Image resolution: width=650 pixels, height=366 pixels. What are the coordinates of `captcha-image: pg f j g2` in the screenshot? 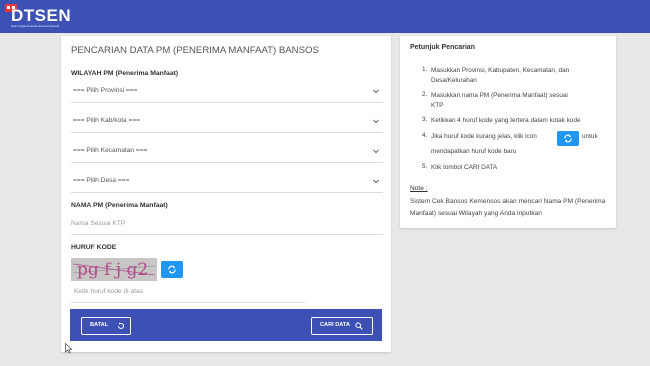 It's located at (114, 269).